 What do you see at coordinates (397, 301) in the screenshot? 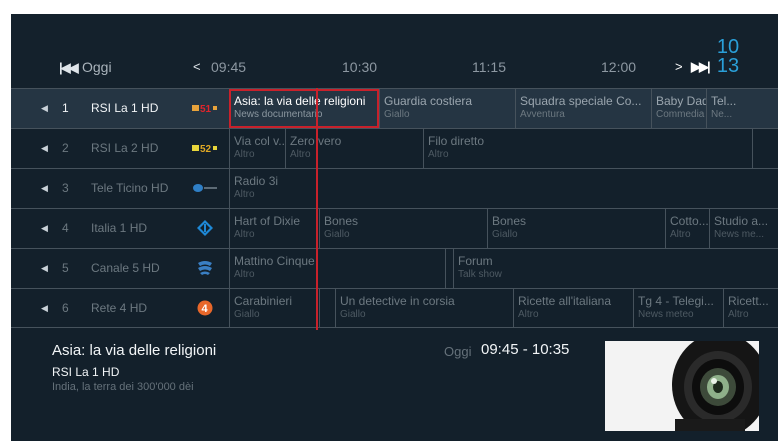
I see `program-title: Un detective in corsia` at bounding box center [397, 301].